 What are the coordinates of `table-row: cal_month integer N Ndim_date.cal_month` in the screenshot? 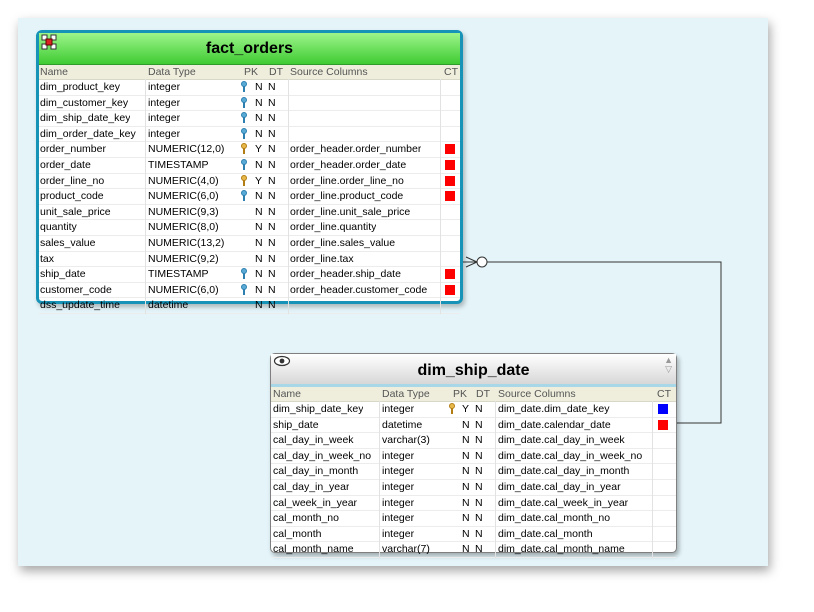 It's located at (473, 535).